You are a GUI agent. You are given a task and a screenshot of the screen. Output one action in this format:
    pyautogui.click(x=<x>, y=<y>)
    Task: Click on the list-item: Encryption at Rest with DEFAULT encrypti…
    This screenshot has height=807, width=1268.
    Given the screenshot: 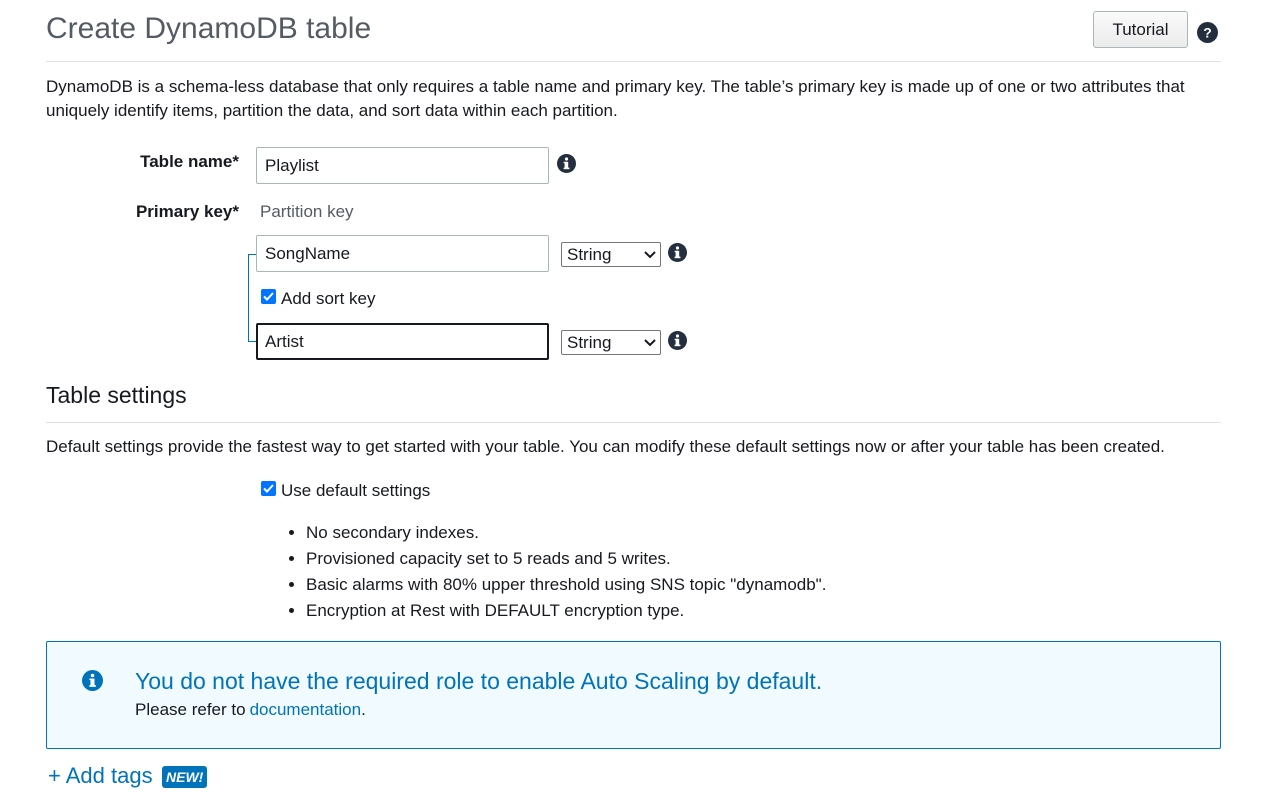 What is the action you would take?
    pyautogui.click(x=566, y=611)
    